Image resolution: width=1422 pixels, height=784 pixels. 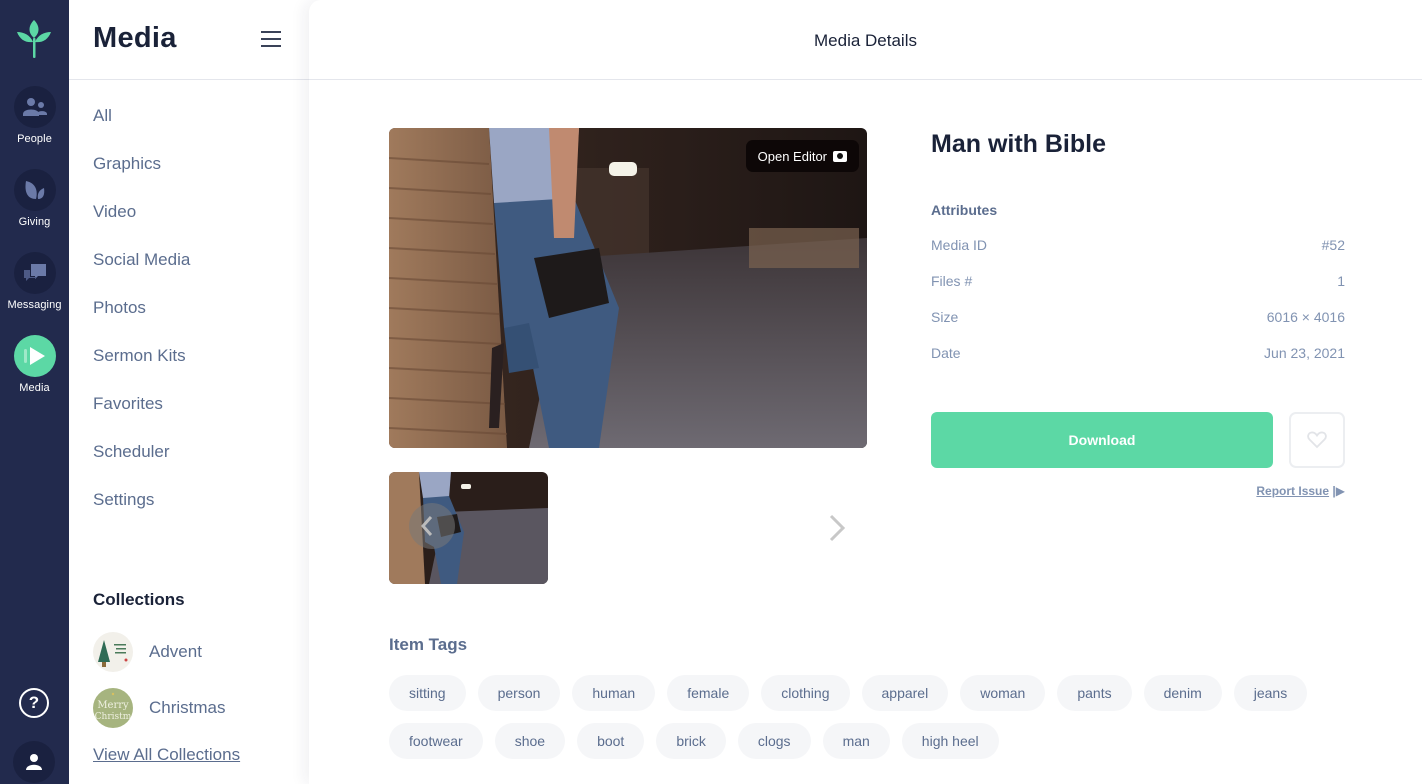 I want to click on previous-image-button, so click(x=432, y=526).